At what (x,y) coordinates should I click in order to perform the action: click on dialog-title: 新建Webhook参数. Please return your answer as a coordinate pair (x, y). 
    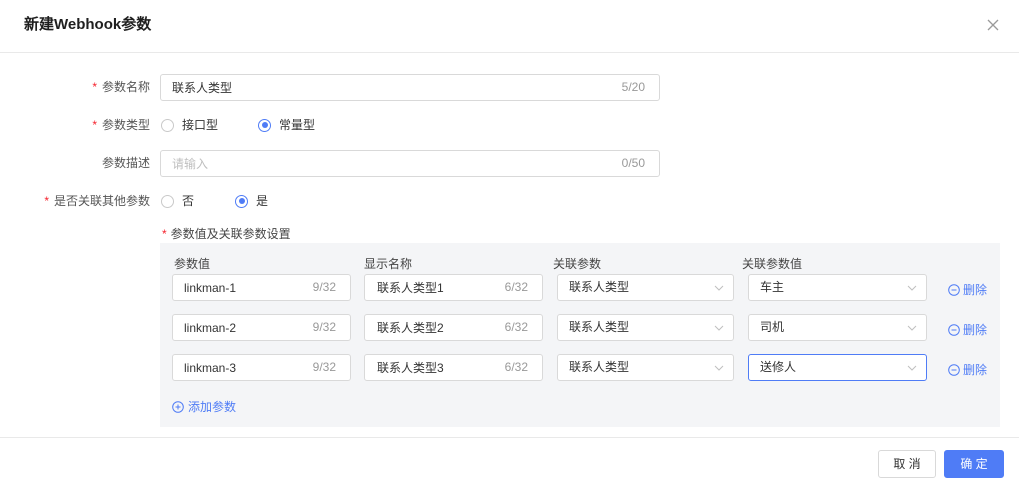
    Looking at the image, I should click on (88, 24).